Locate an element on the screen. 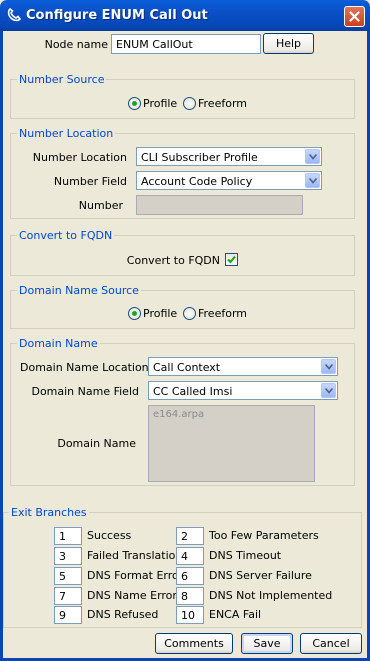 This screenshot has width=370, height=661. domain-name-field-value: CC Called Imsi is located at coordinates (193, 391).